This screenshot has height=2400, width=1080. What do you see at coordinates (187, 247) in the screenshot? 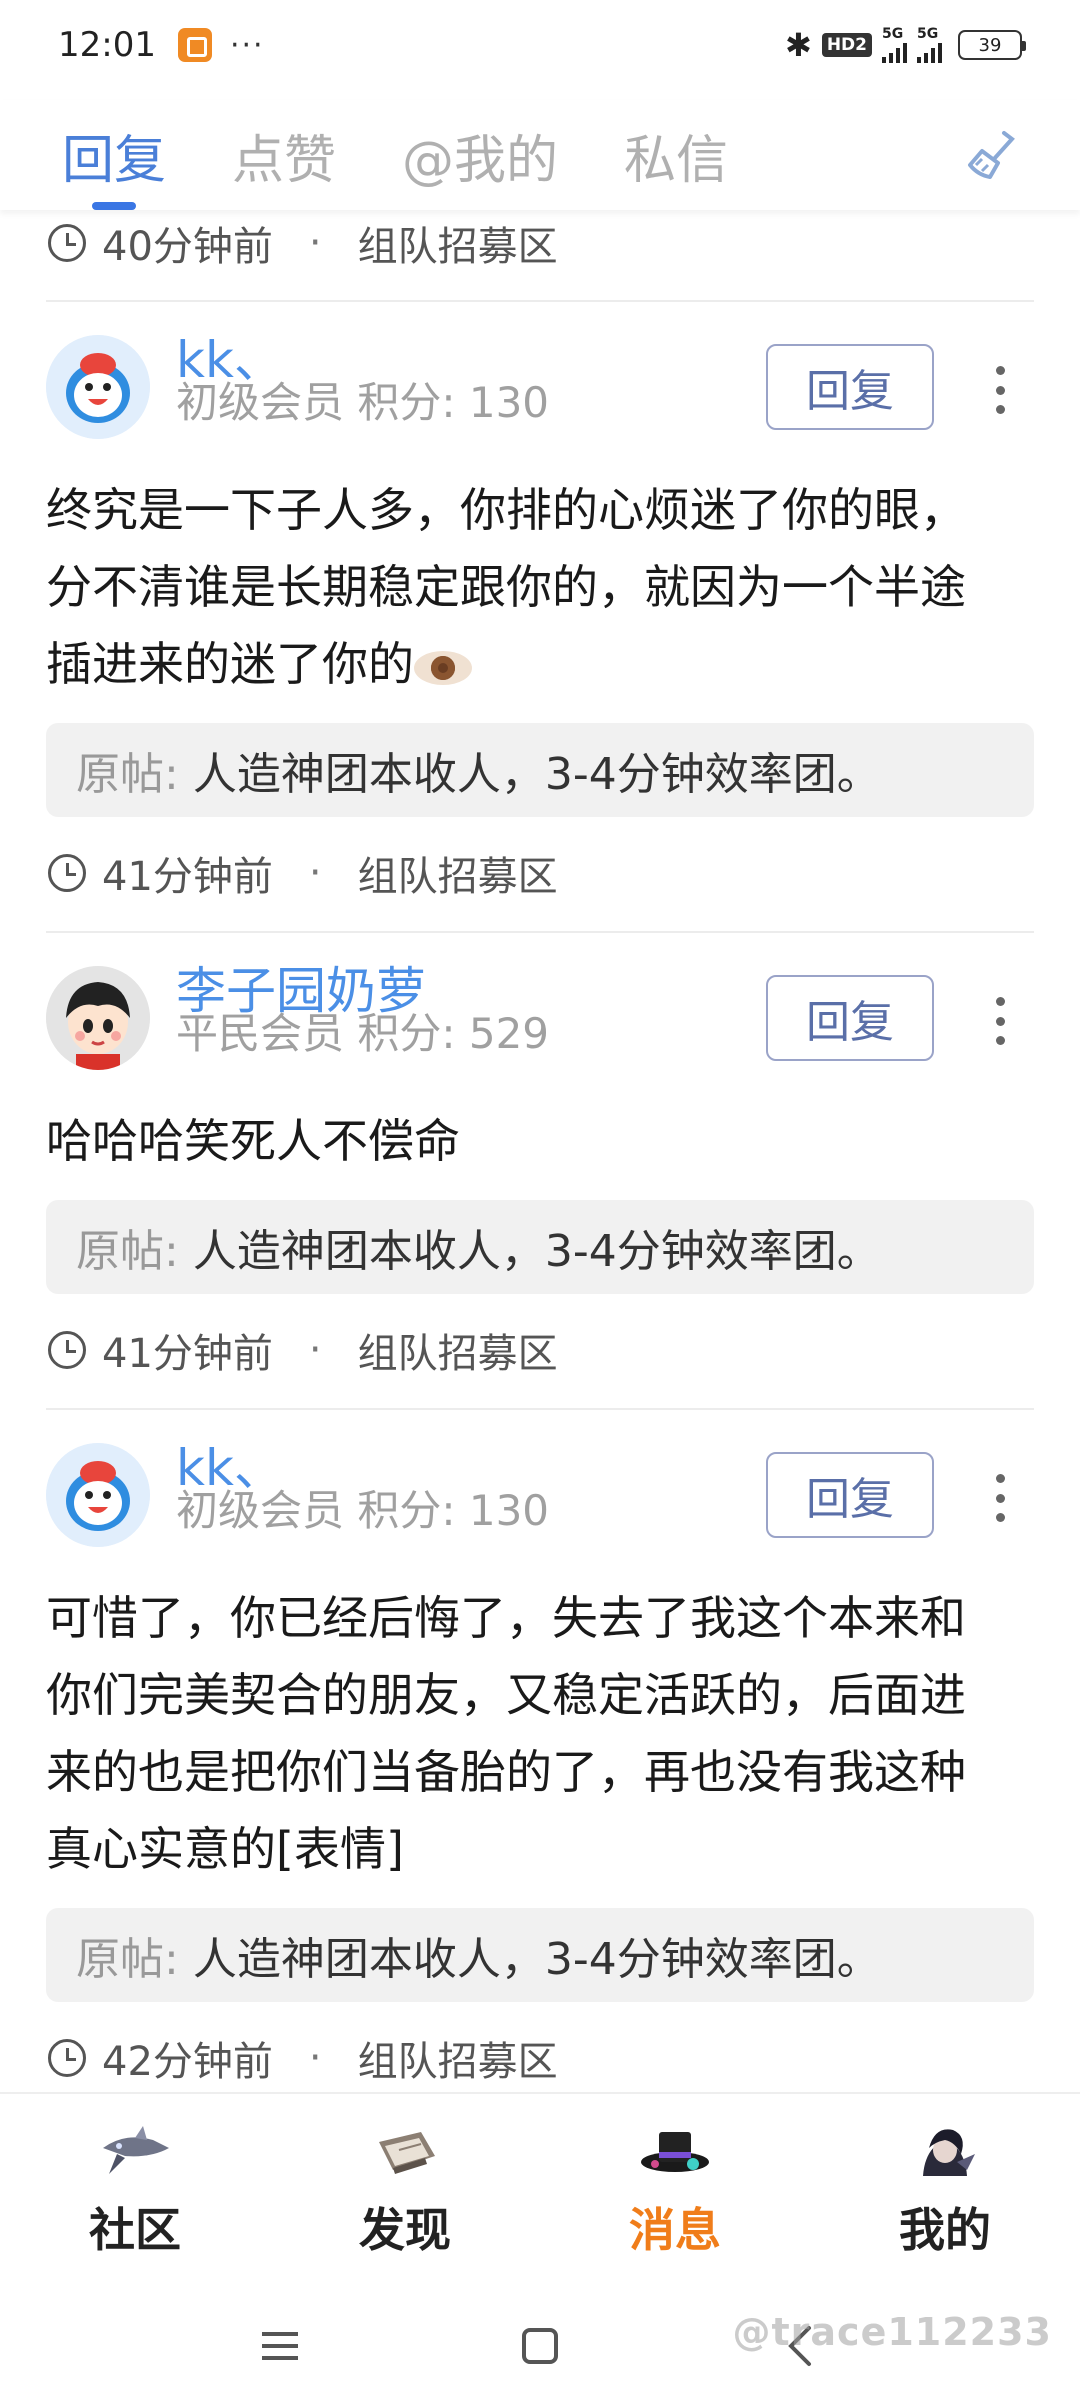
I see `post-time: 40分钟前` at bounding box center [187, 247].